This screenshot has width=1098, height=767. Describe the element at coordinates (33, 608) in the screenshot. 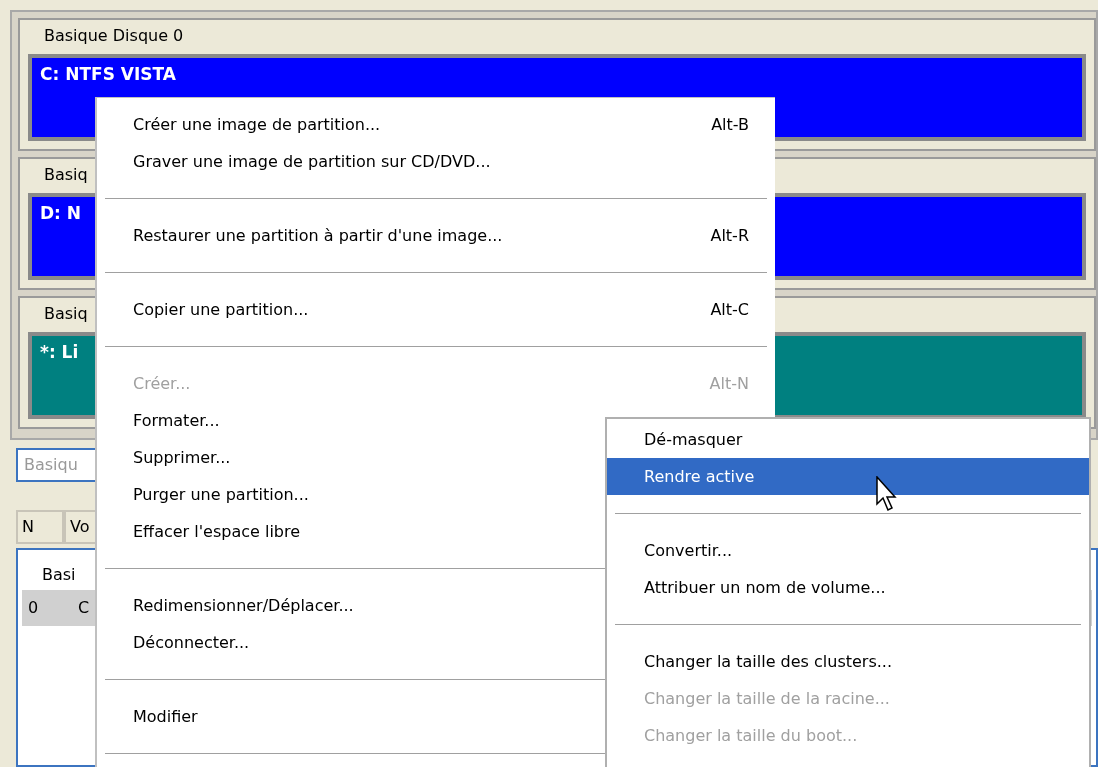

I see `table-cell-text: 0` at that location.